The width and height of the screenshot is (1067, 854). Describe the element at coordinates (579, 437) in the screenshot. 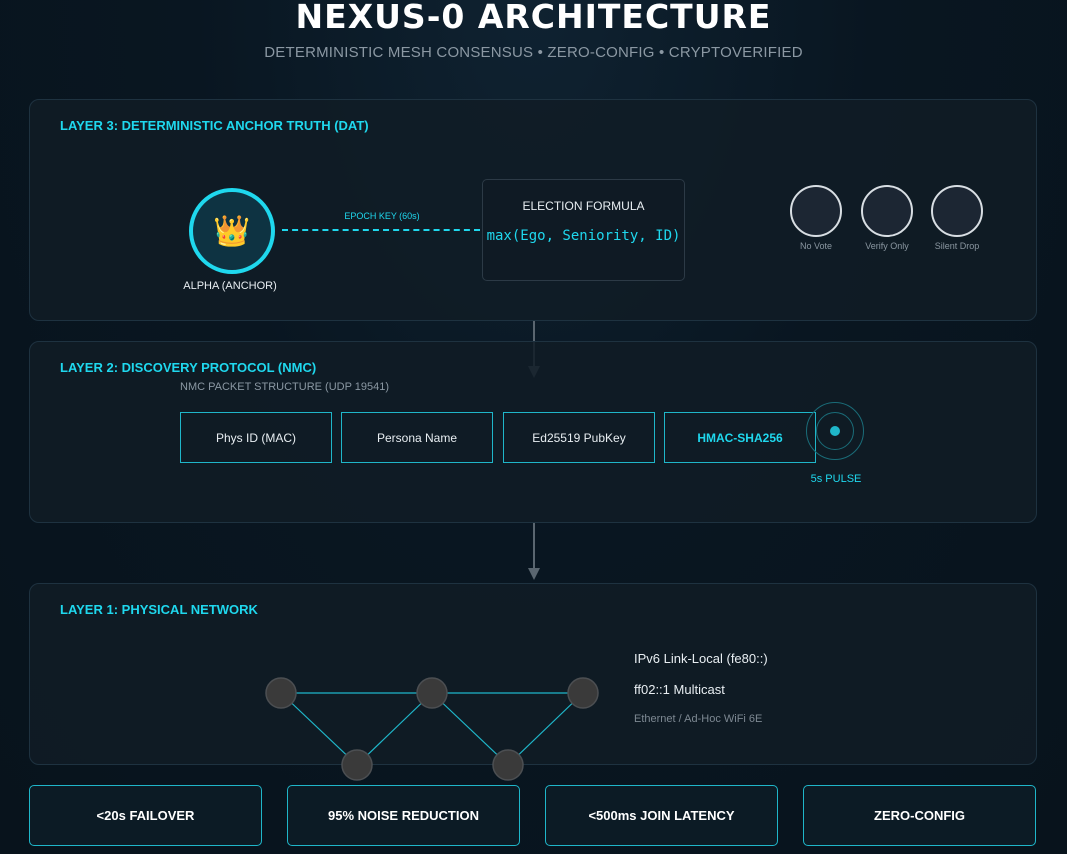

I see `packet-field-pubkey: Ed25519 PubKey` at that location.